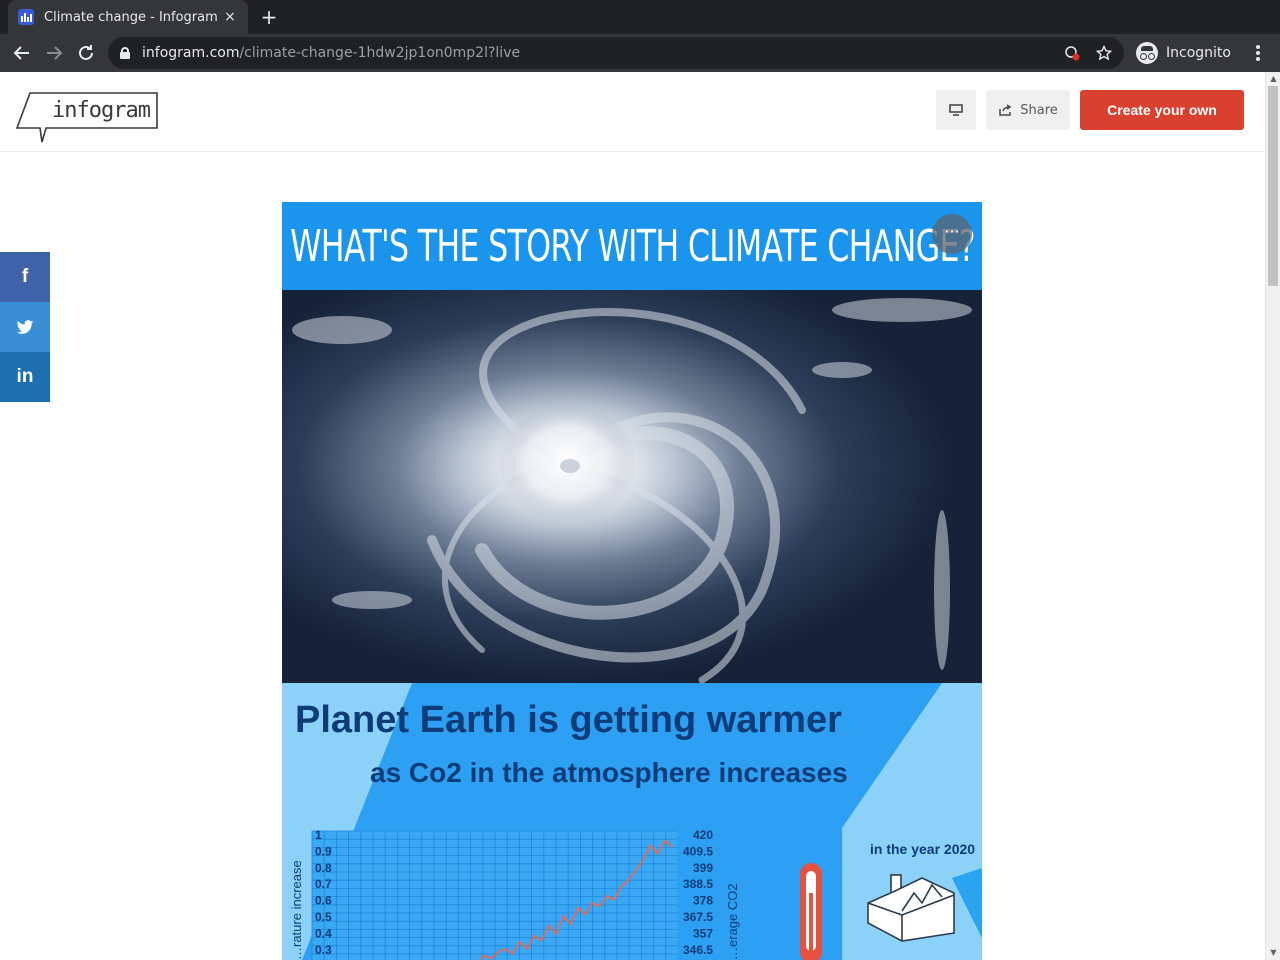 This screenshot has width=1280, height=960. Describe the element at coordinates (698, 884) in the screenshot. I see `right-tick-label: 388.5` at that location.